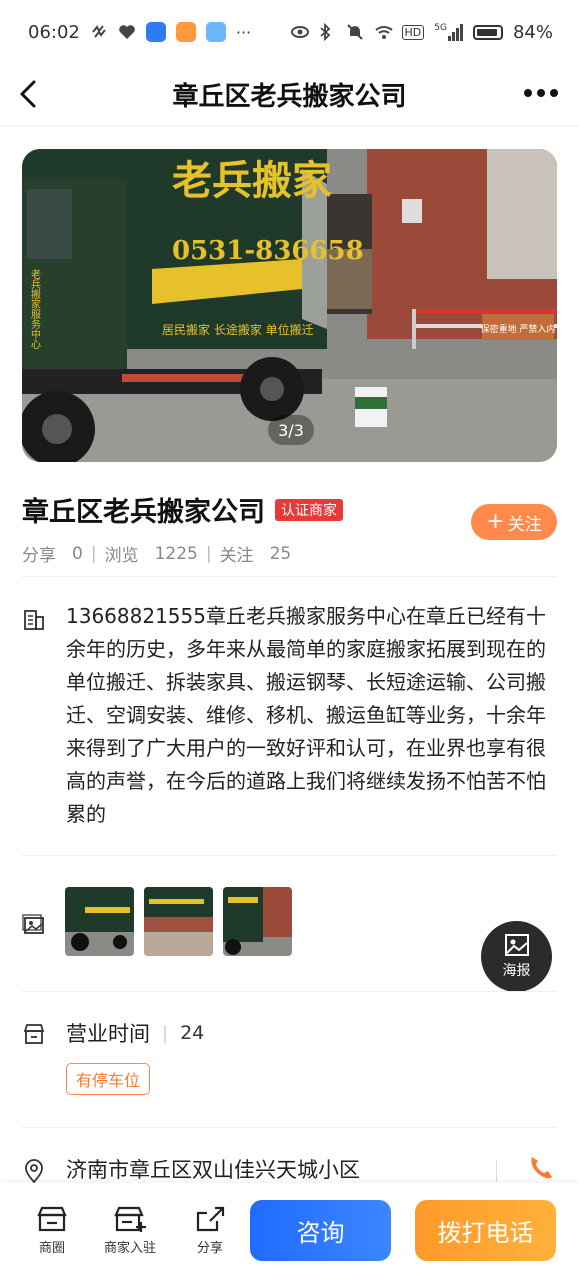 The height and width of the screenshot is (1280, 579). I want to click on back-button, so click(31, 94).